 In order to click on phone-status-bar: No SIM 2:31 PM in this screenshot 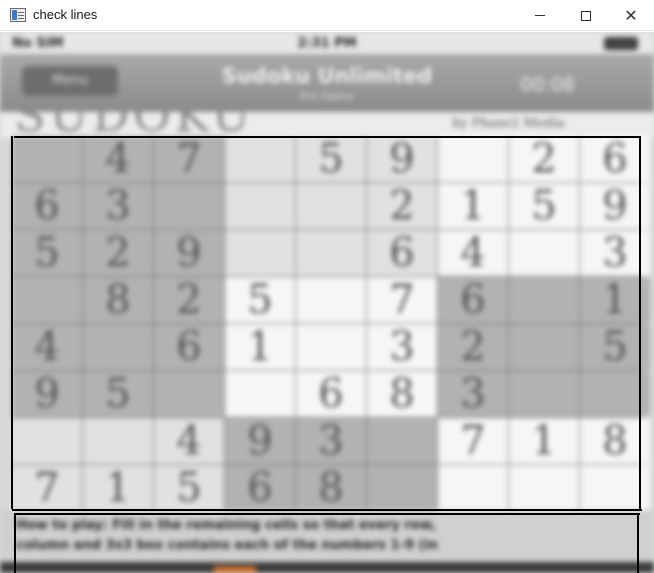, I will do `click(327, 43)`.